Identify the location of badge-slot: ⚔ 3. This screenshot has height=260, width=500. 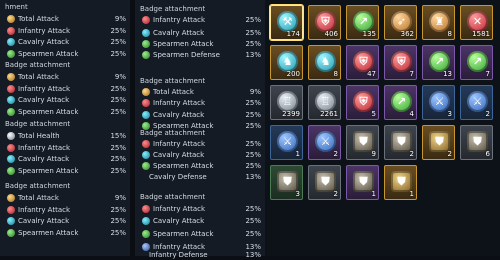
(438, 102).